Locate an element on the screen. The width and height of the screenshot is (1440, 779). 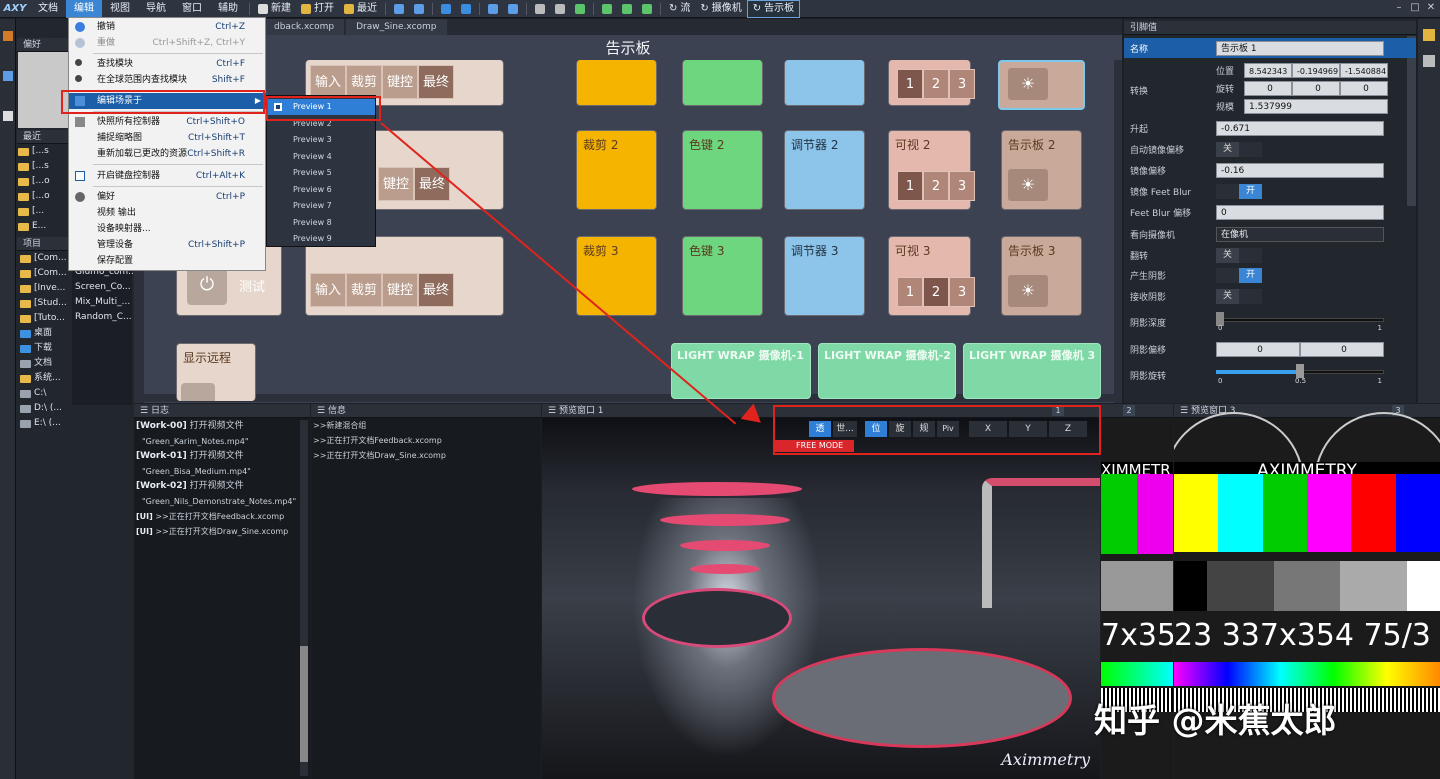
redo-icon is located at coordinates (513, 9).